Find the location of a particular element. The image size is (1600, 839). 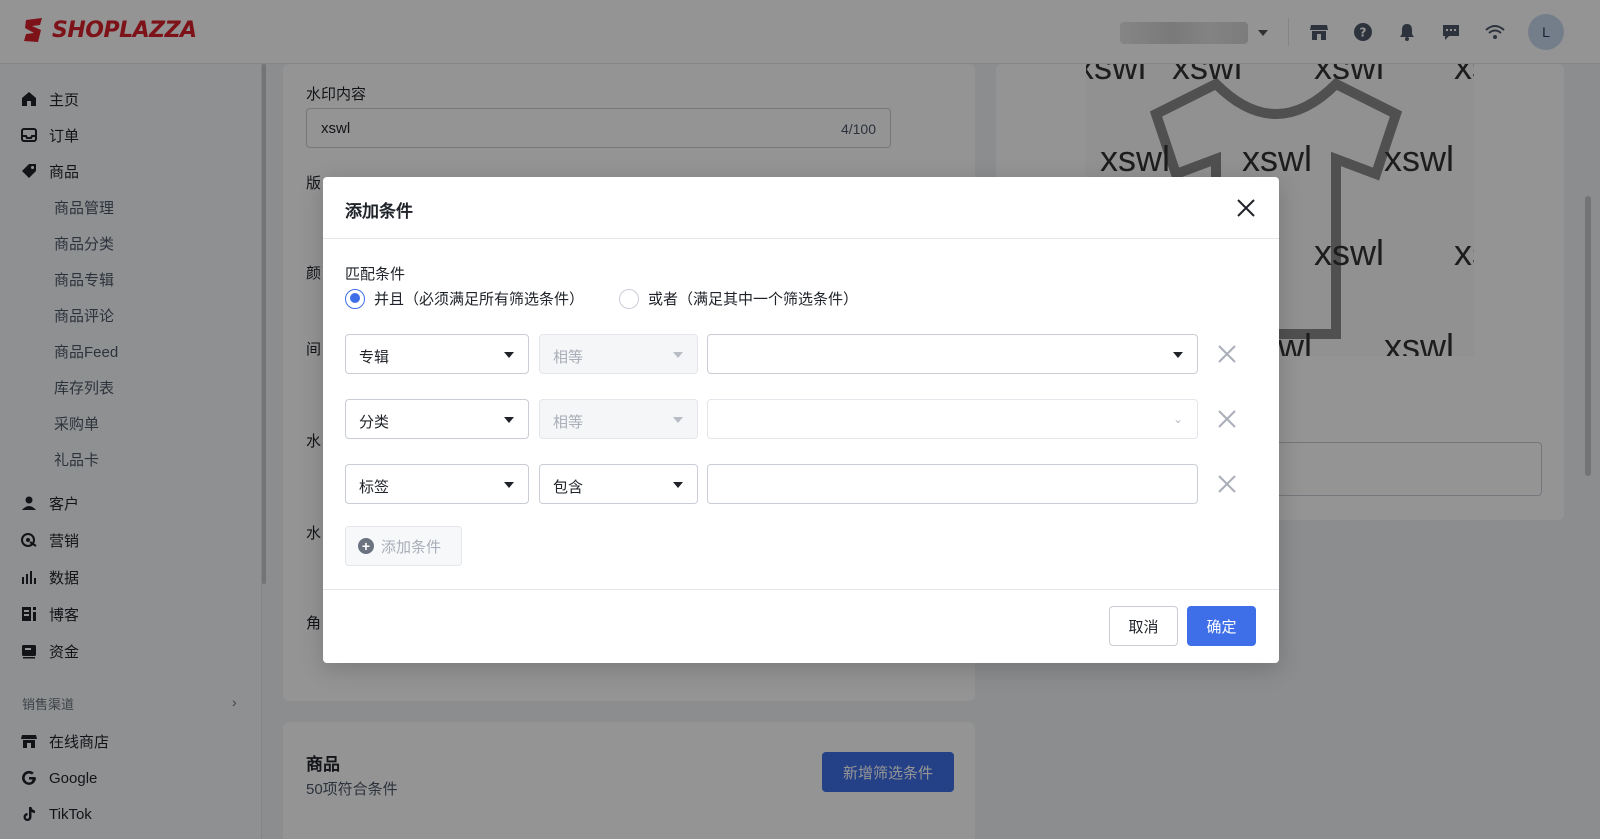

dialog-title: 添加条件 is located at coordinates (379, 211).